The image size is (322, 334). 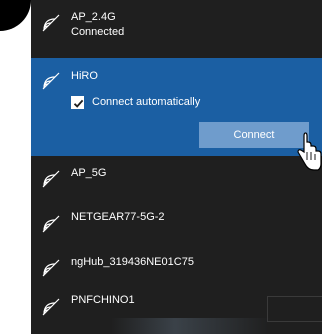 What do you see at coordinates (103, 300) in the screenshot?
I see `network-name: PNFCHINO1` at bounding box center [103, 300].